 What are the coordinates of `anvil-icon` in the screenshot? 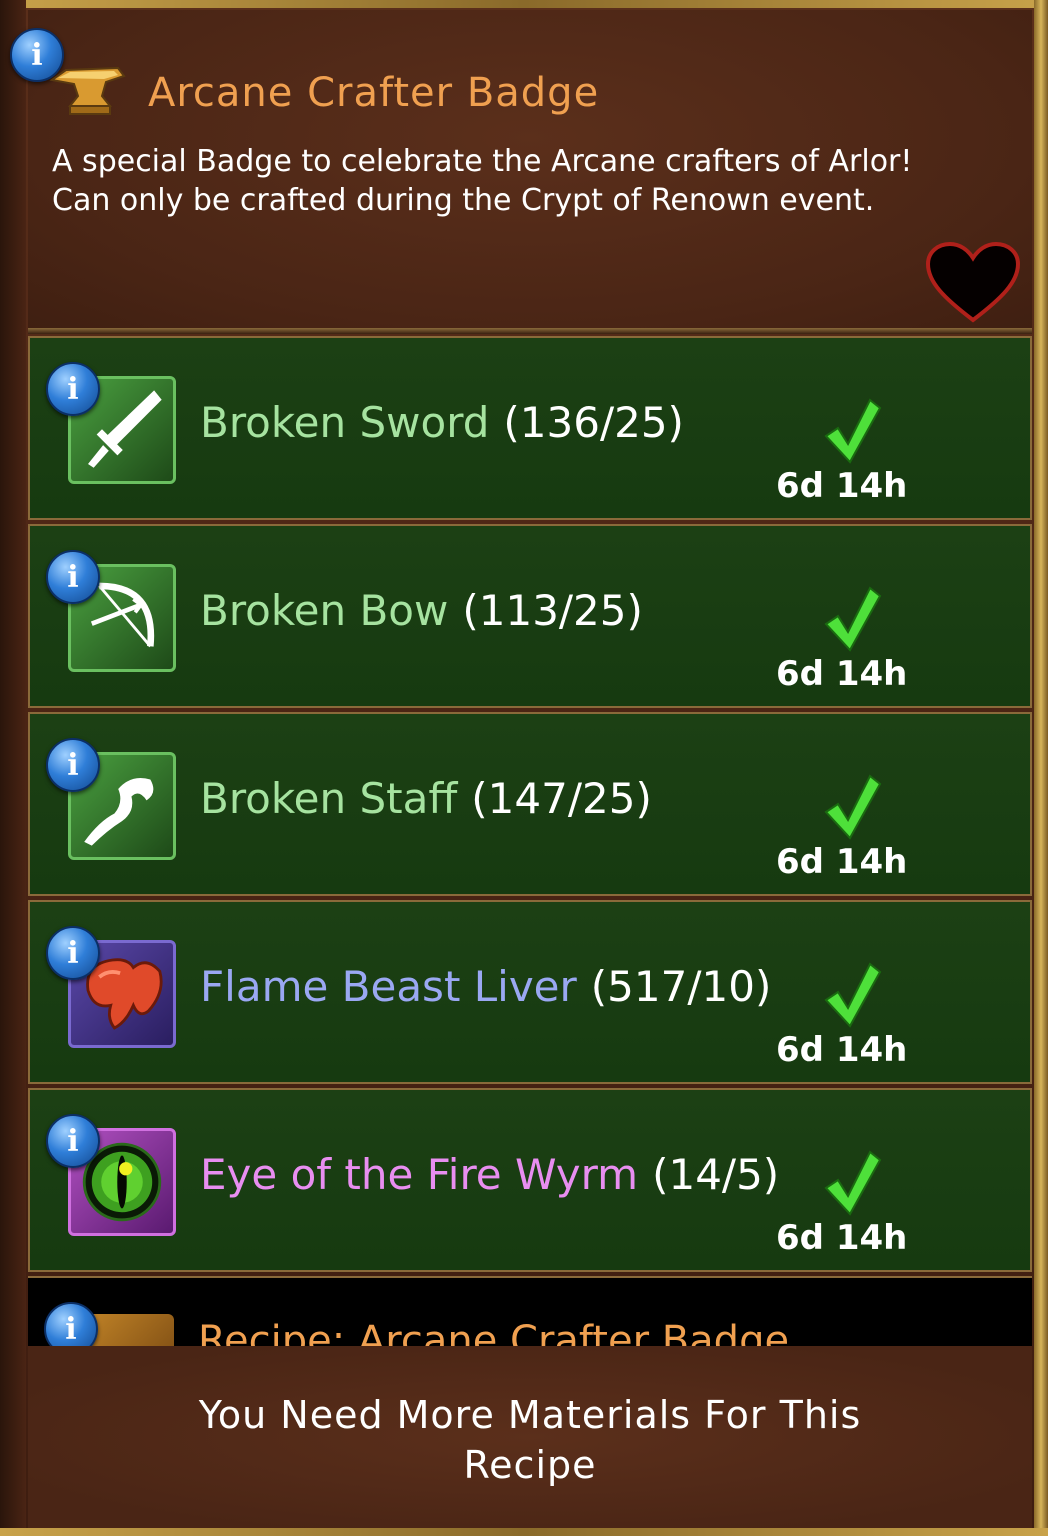 It's located at (87, 90).